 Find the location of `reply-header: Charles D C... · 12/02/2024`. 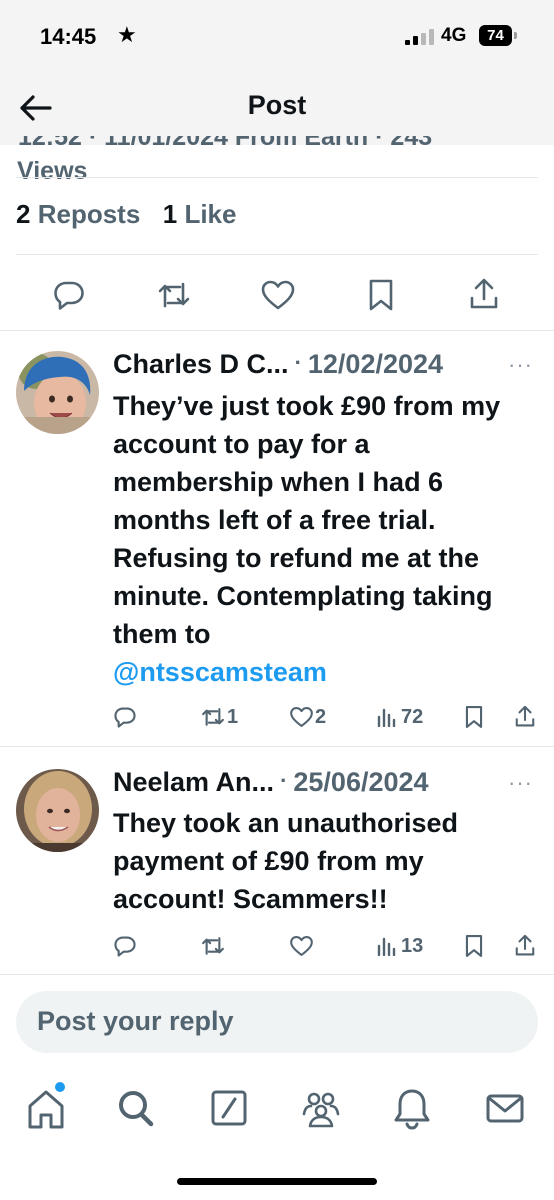

reply-header: Charles D C... · 12/02/2024 is located at coordinates (278, 364).